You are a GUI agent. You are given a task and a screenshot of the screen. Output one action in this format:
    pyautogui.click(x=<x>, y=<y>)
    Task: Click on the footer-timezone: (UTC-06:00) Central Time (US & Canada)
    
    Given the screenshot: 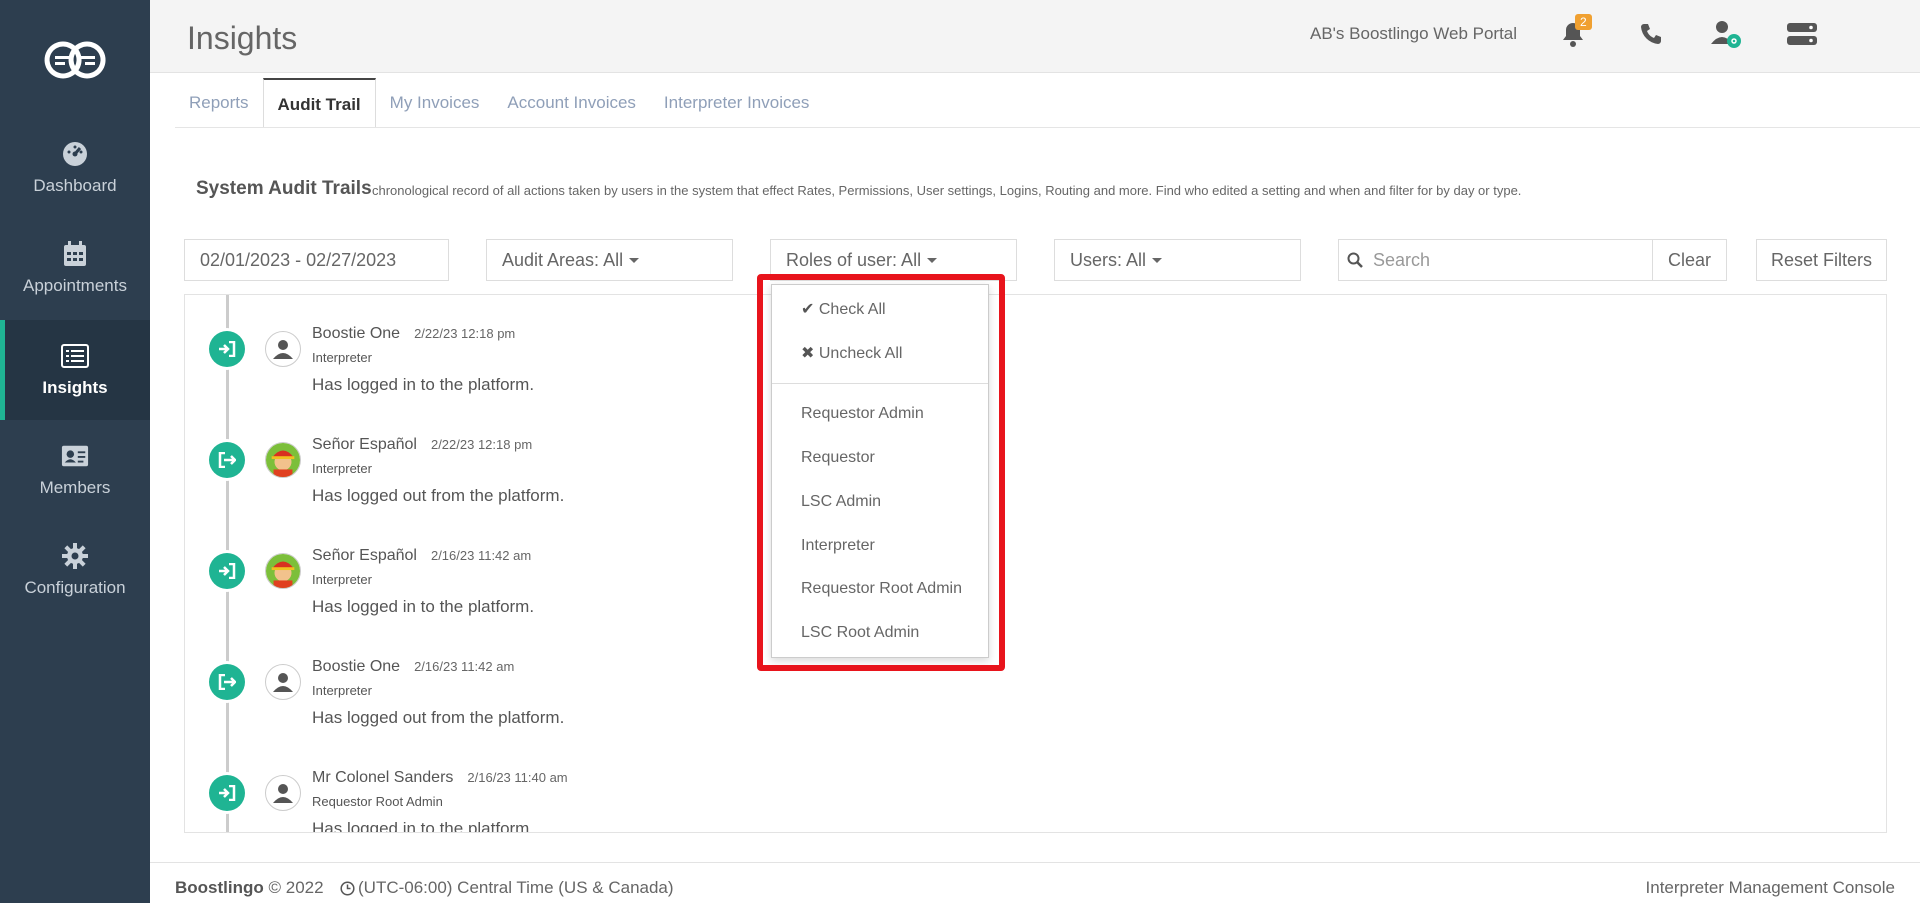 What is the action you would take?
    pyautogui.click(x=516, y=888)
    